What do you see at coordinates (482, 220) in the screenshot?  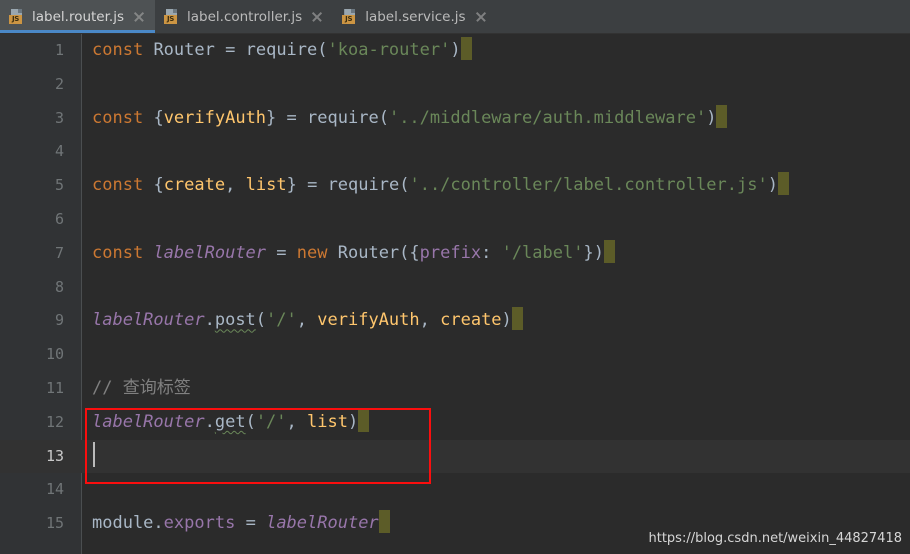 I see `code-line: 6` at bounding box center [482, 220].